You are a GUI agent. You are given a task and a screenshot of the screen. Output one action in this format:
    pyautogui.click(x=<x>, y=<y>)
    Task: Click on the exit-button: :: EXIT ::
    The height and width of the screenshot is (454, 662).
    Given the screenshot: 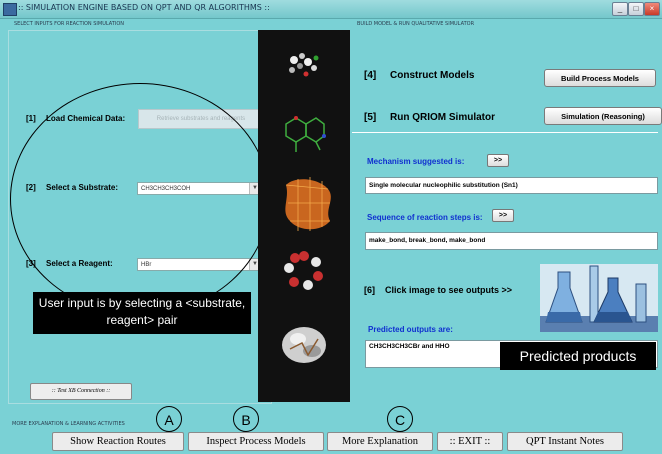 What is the action you would take?
    pyautogui.click(x=470, y=441)
    